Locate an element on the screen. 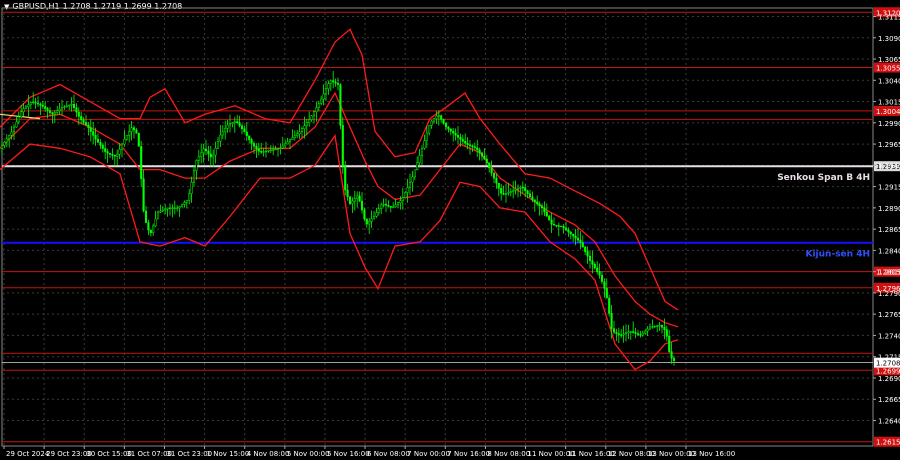  y-tick-label: 1.2690 is located at coordinates (889, 379).